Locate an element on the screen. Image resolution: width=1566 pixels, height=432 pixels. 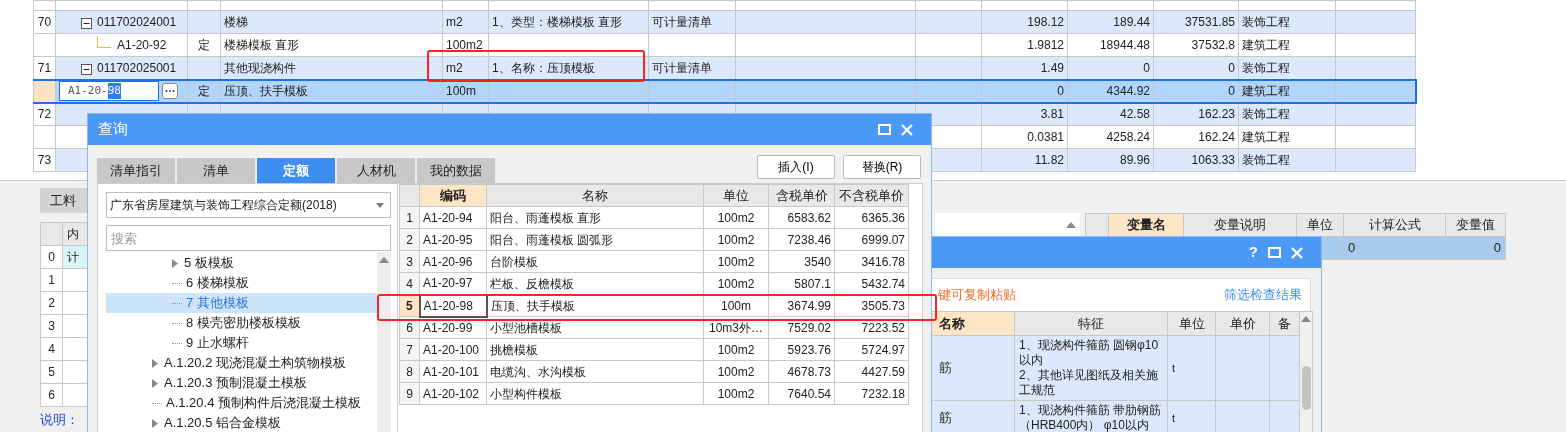
column-header: 单价 is located at coordinates (1242, 323).